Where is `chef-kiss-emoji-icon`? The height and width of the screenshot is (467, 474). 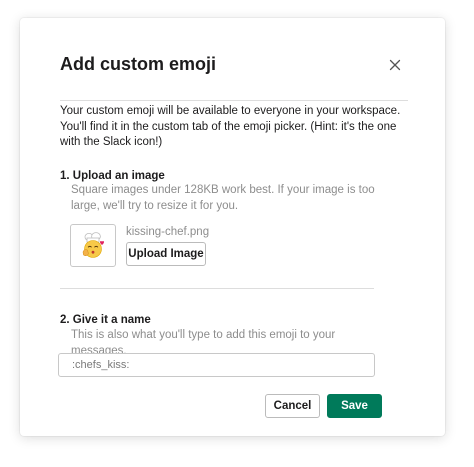
chef-kiss-emoji-icon is located at coordinates (93, 245).